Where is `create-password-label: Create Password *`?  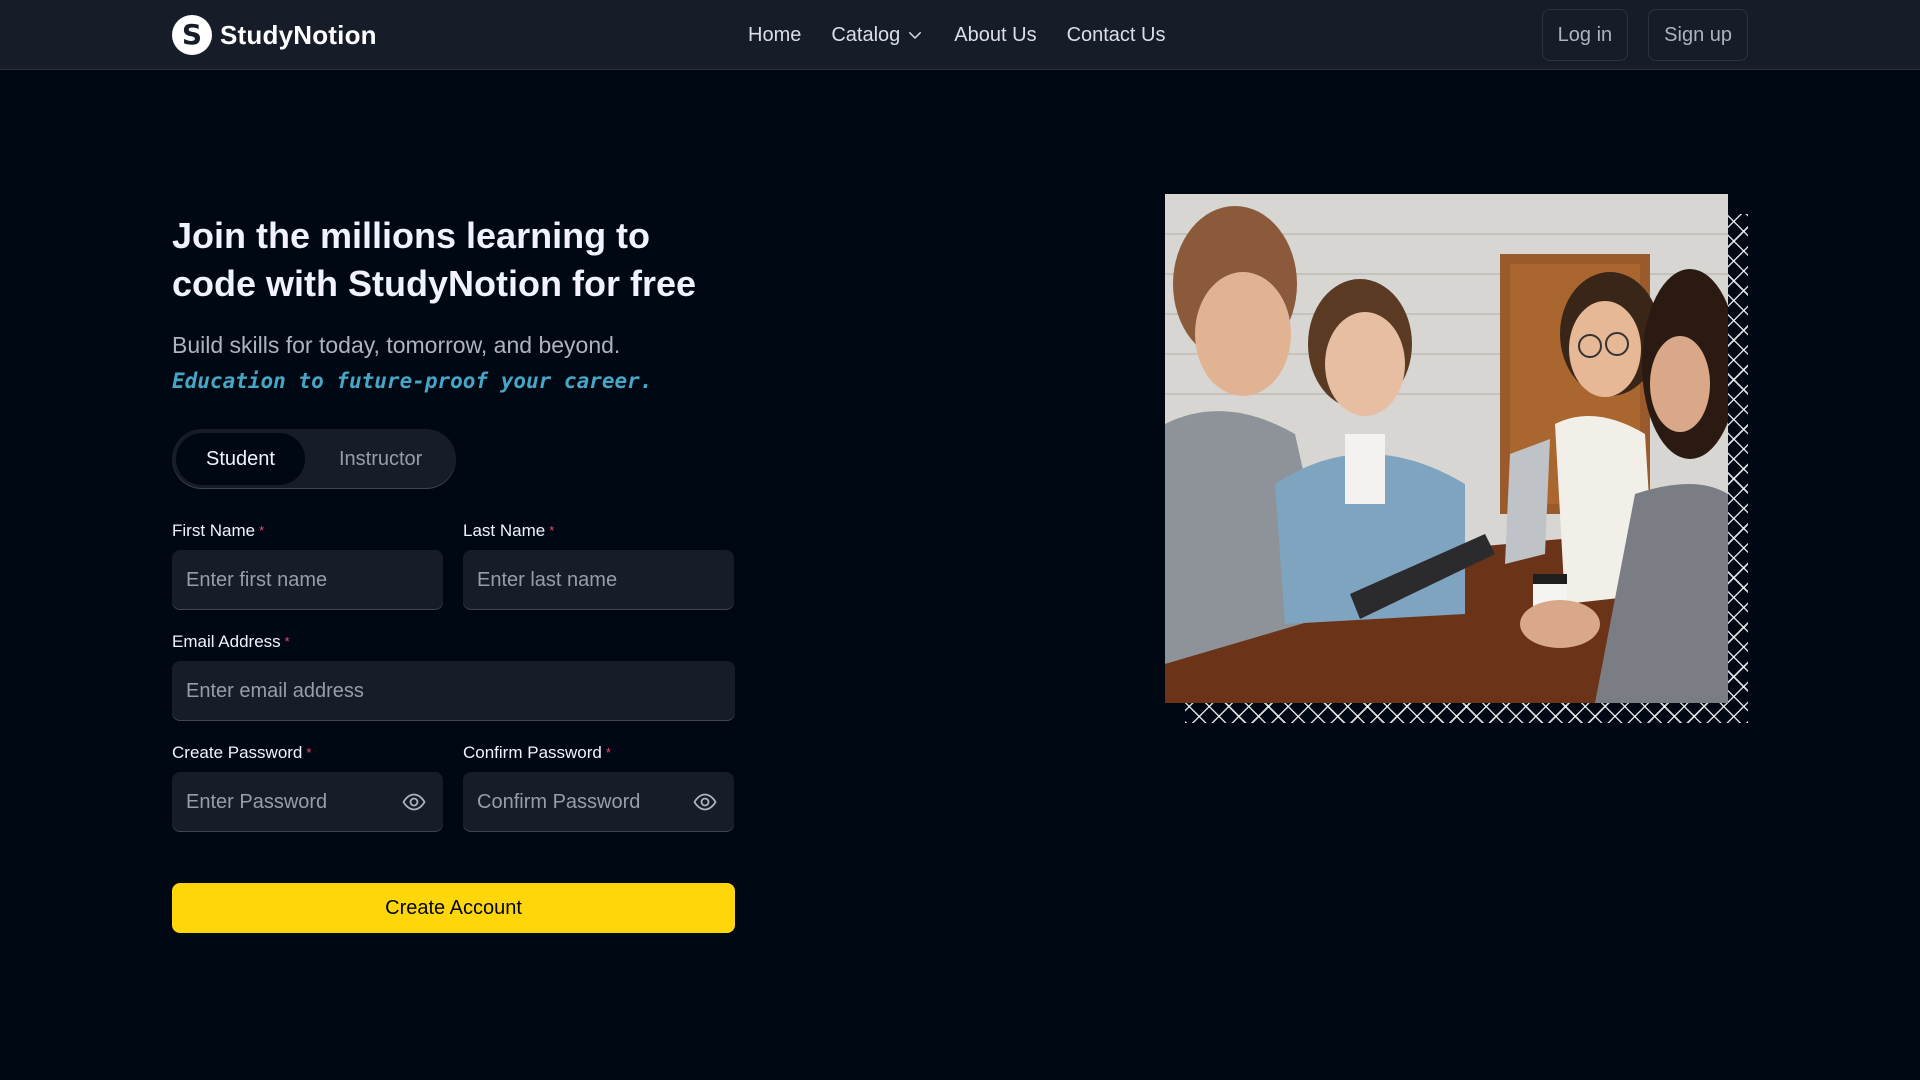 create-password-label: Create Password * is located at coordinates (307, 753).